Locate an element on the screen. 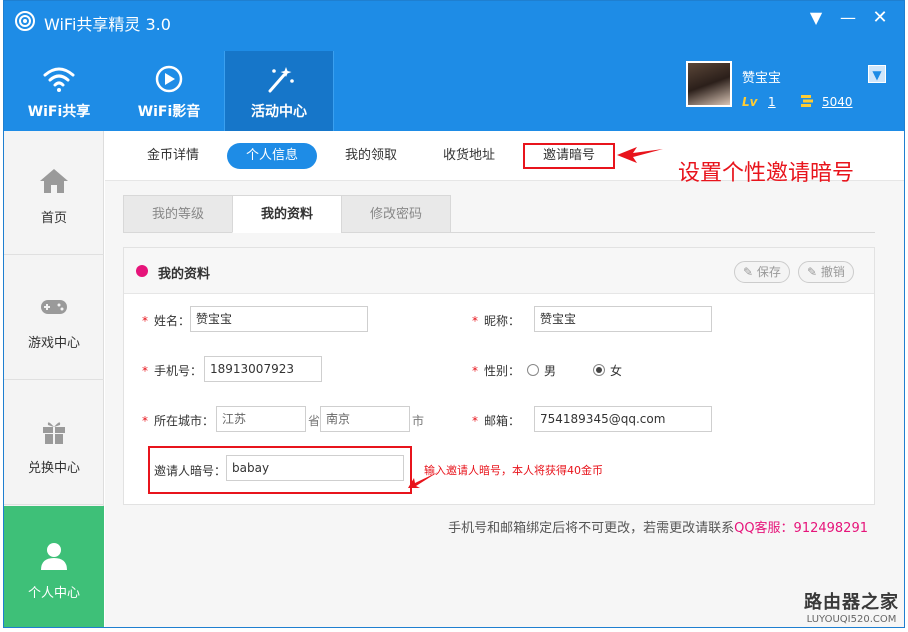  gender-female-label: 女 is located at coordinates (616, 371).